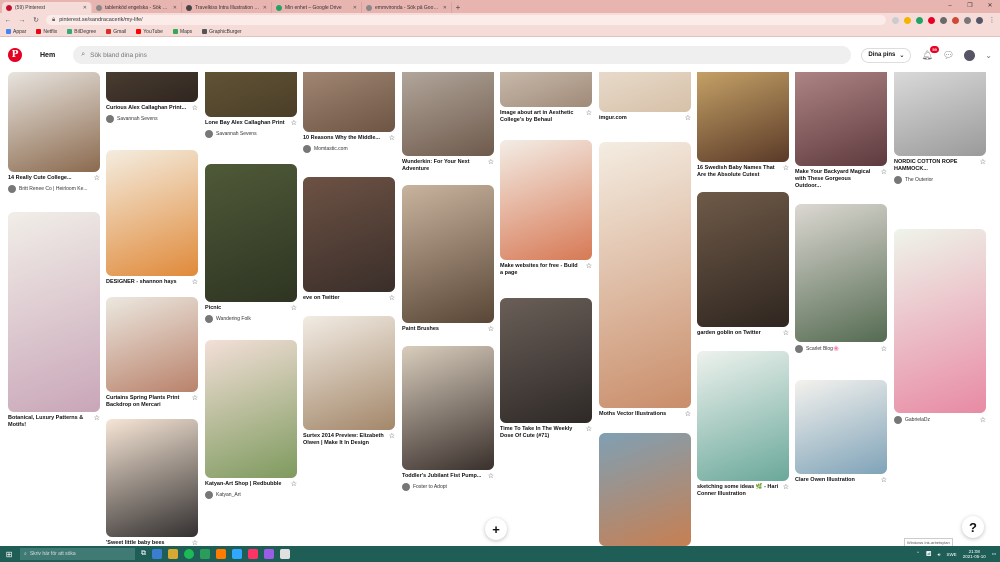 The image size is (1000, 562). What do you see at coordinates (546, 270) in the screenshot?
I see `pin-title: Make websites for free - Build a page ☆` at bounding box center [546, 270].